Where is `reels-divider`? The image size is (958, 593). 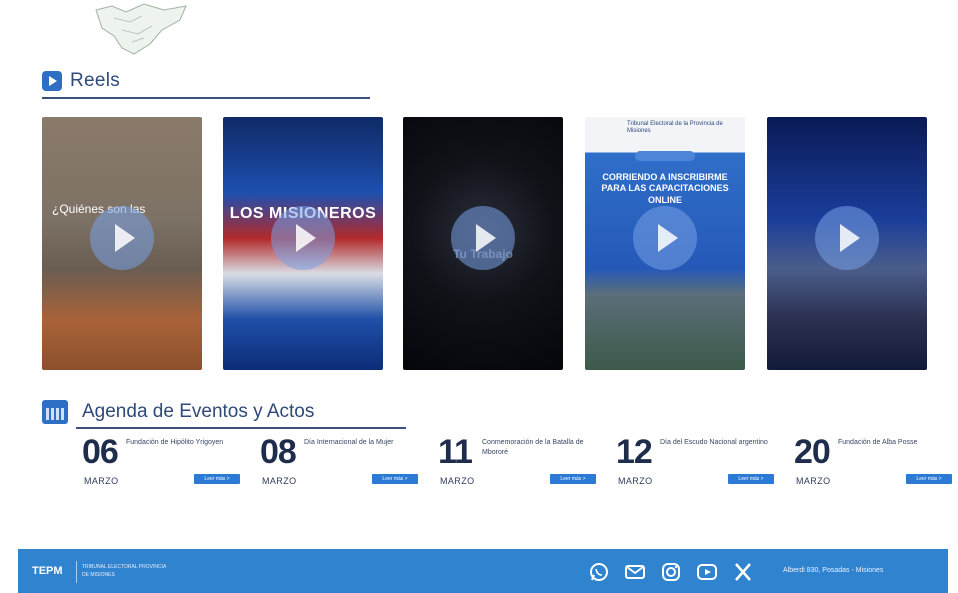 reels-divider is located at coordinates (206, 98).